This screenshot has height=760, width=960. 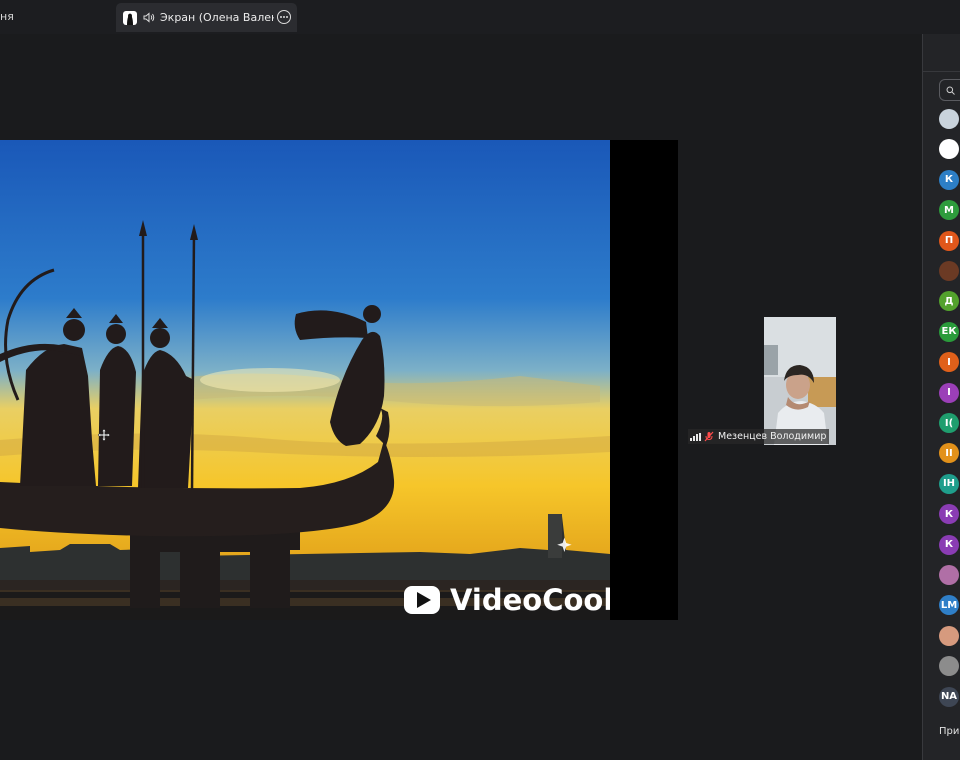 I want to click on move-cursor-icon, so click(x=104, y=435).